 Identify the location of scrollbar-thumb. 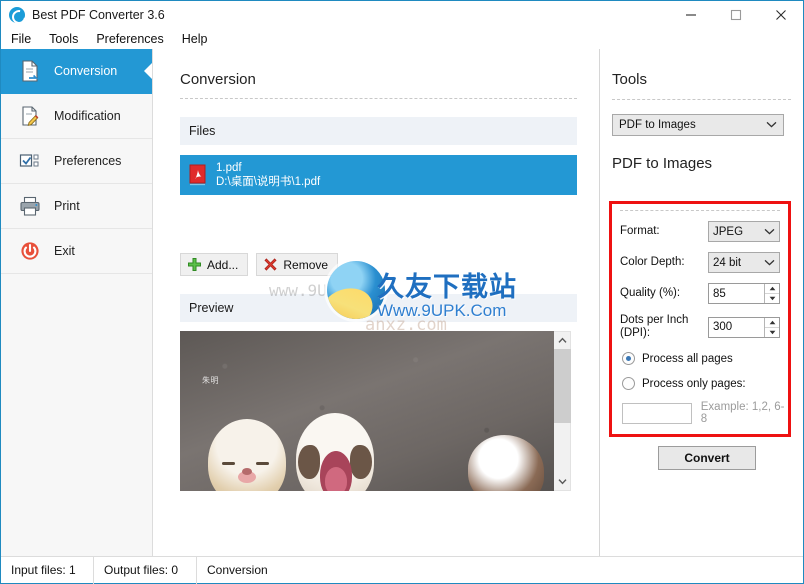
(562, 386).